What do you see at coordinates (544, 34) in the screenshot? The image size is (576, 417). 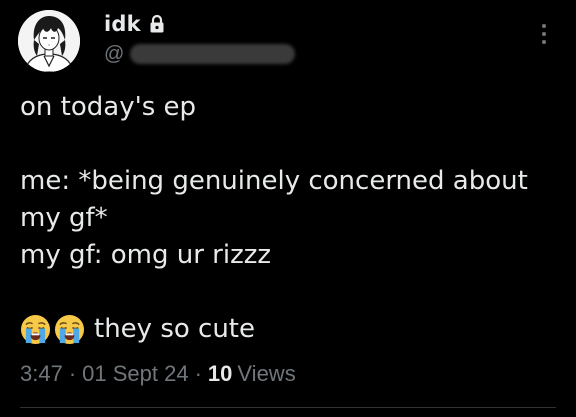 I see `more-options-icon` at bounding box center [544, 34].